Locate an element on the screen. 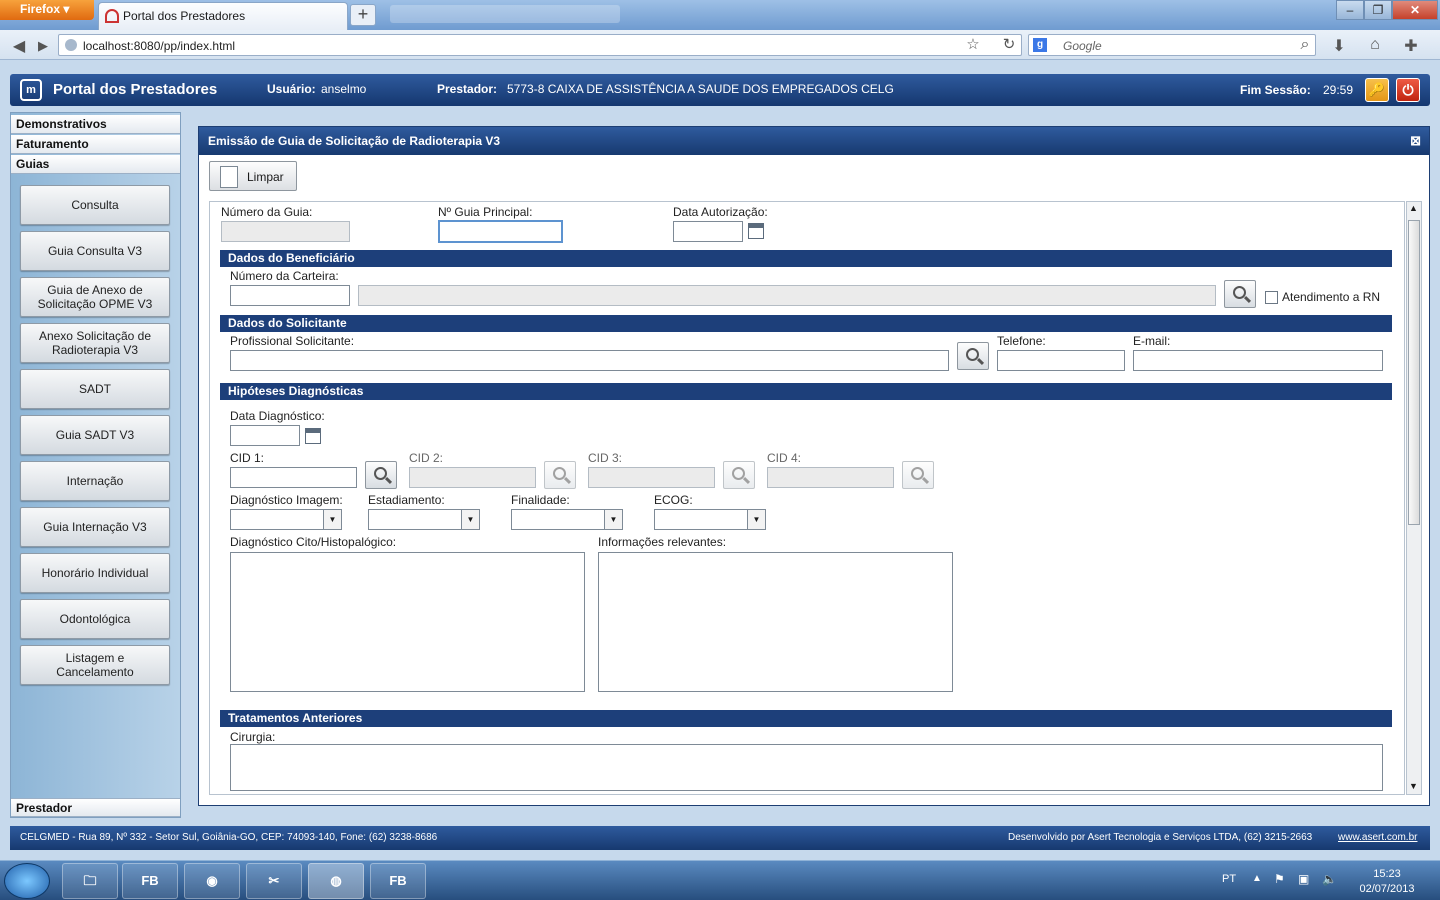  estadiamento-select: ▼ is located at coordinates (424, 519).